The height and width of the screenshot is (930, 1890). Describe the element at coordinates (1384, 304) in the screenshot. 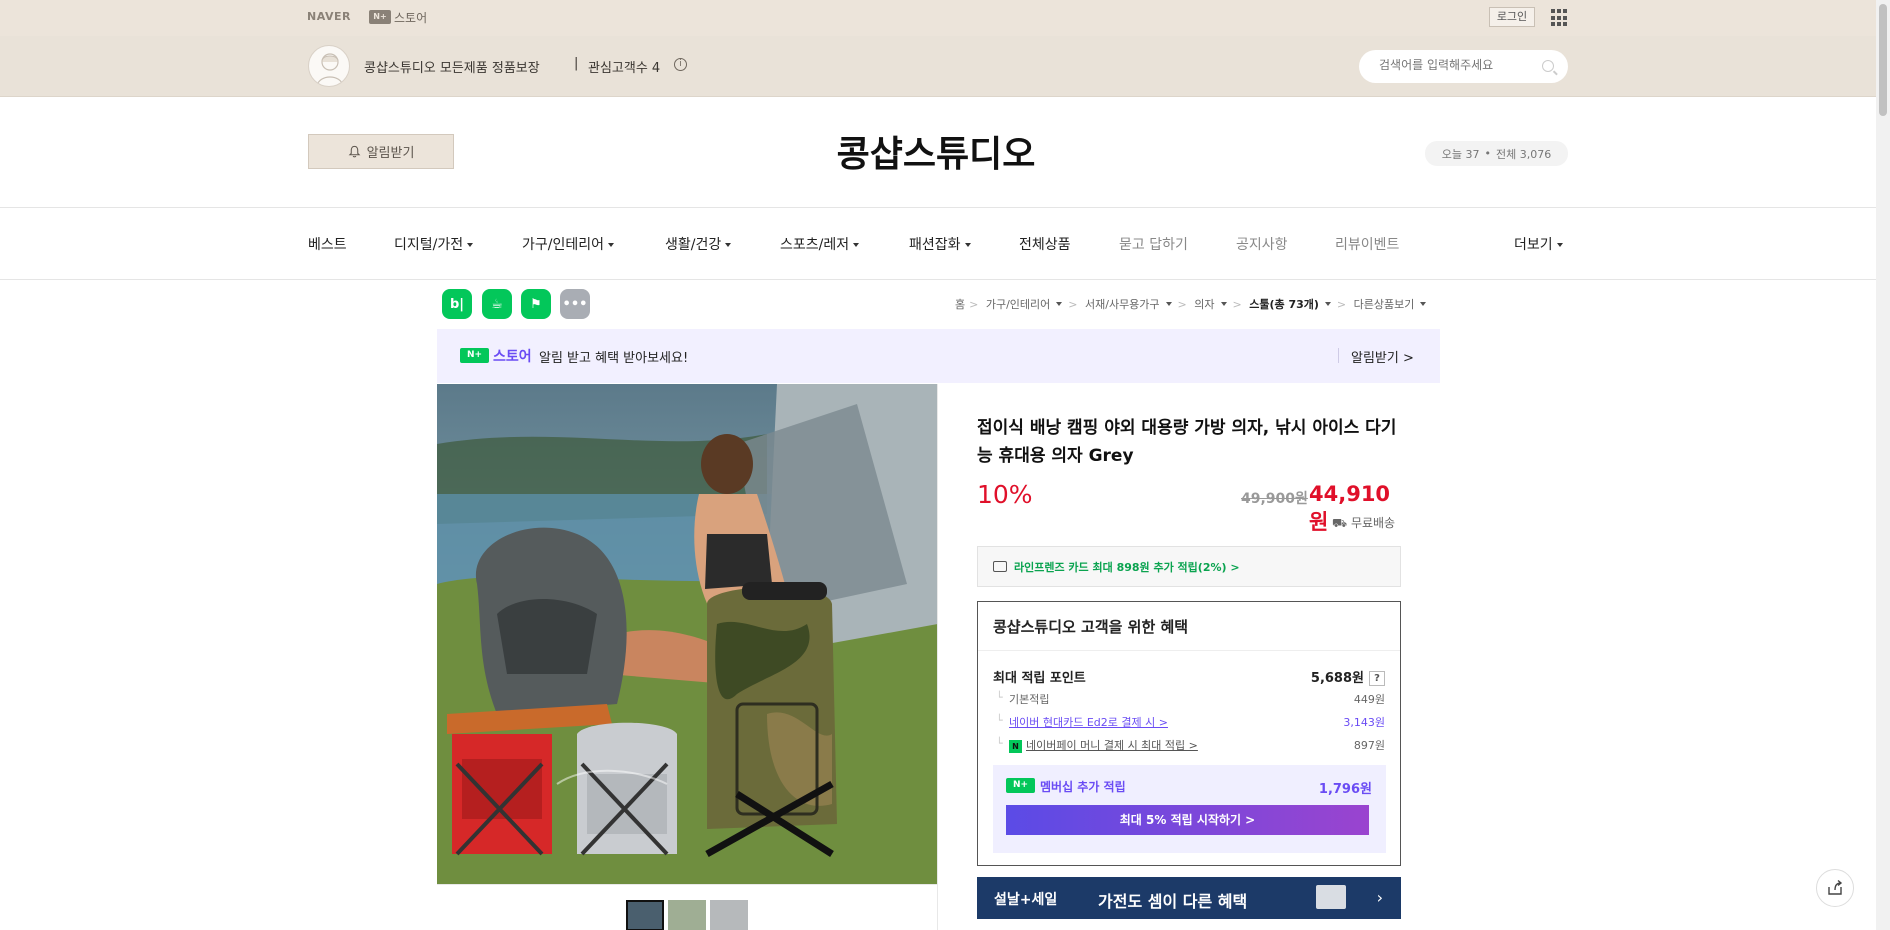

I see `other-products-link: 다른상품보기` at that location.